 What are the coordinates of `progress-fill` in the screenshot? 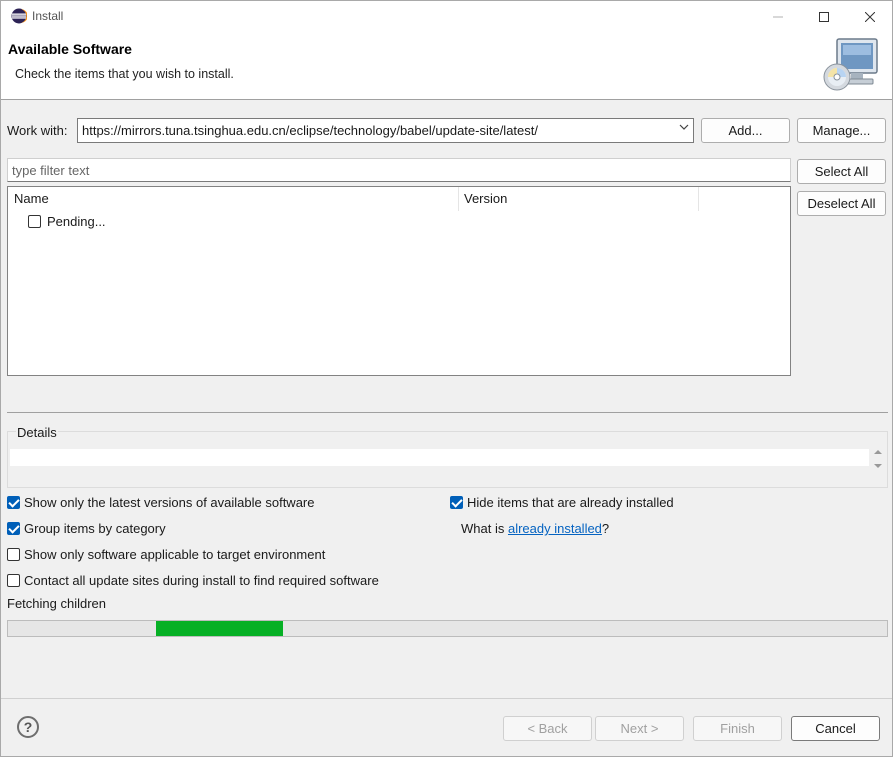 It's located at (219, 628).